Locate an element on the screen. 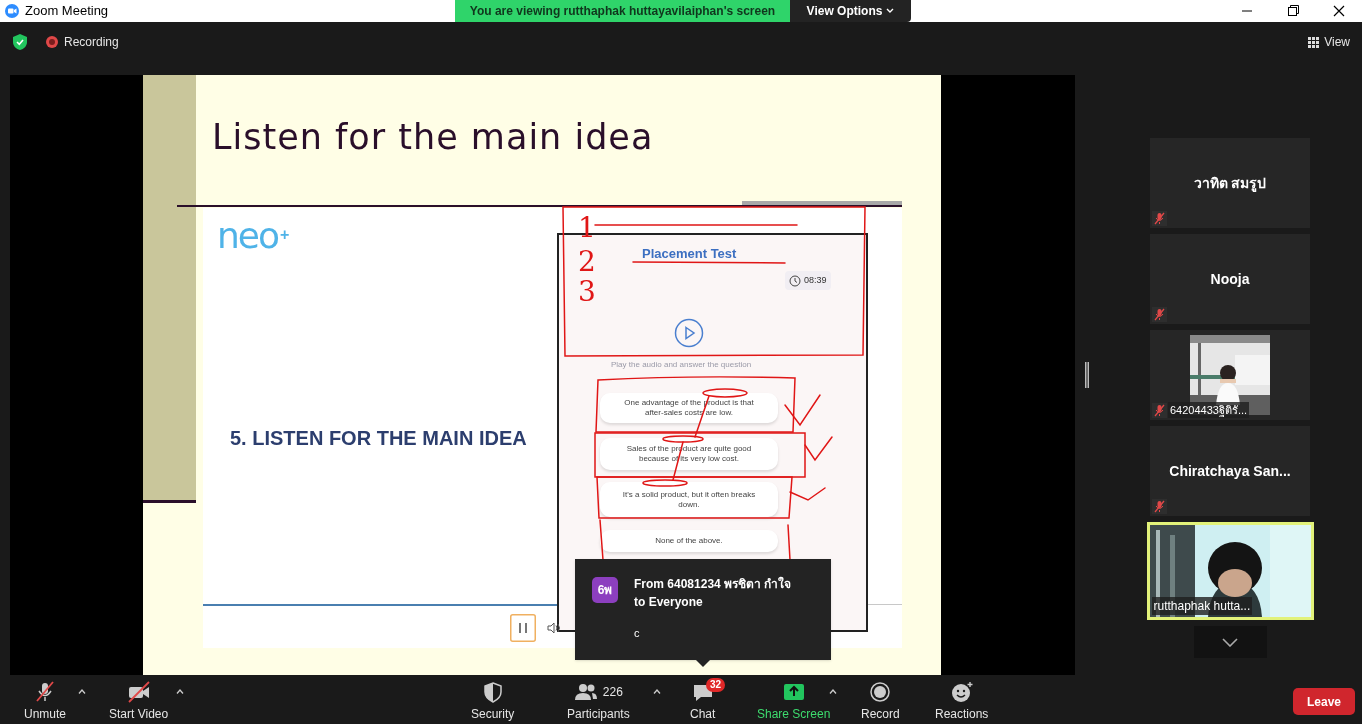  chat-sender: From 64081234 พรชิตา กำใจ is located at coordinates (713, 584).